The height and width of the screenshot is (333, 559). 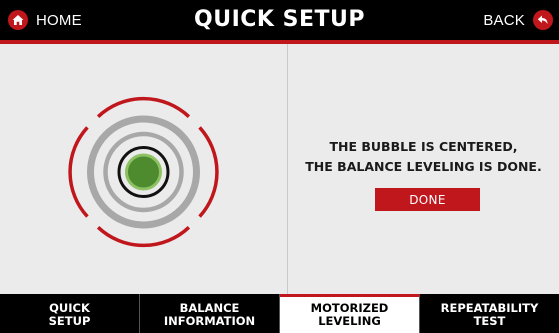 I want to click on back-button: BACK, so click(x=518, y=20).